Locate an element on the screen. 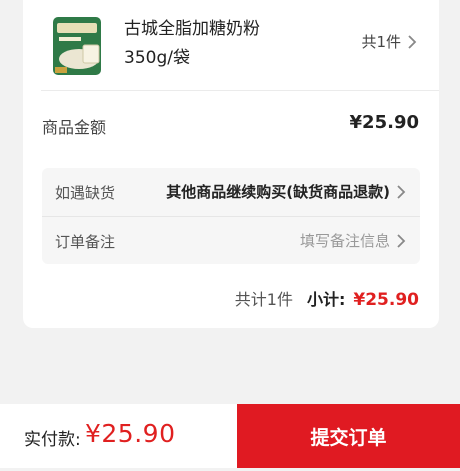 This screenshot has width=460, height=471. order-remark-label: 订单备注 is located at coordinates (85, 242).